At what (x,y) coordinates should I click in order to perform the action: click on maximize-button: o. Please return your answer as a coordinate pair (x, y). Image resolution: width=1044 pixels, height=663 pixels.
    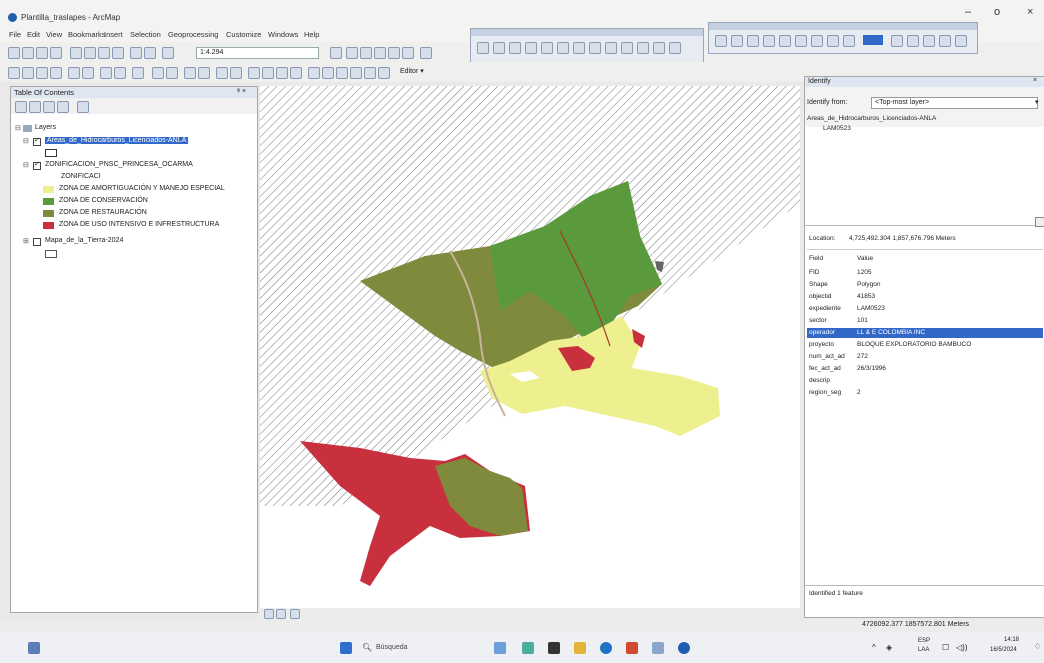
    Looking at the image, I should click on (997, 12).